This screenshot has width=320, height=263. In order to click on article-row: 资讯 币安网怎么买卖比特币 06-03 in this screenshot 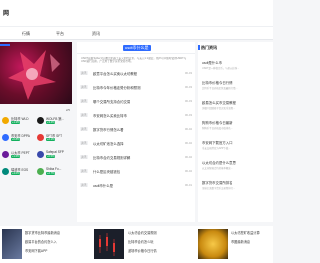, I will do `click(136, 117)`.